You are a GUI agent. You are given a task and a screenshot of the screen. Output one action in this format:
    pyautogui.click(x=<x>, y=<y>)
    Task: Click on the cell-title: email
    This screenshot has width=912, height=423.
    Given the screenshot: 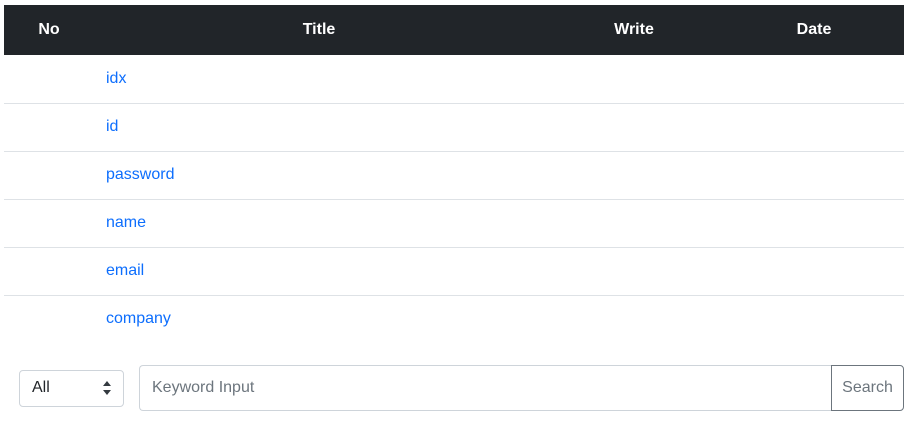 What is the action you would take?
    pyautogui.click(x=319, y=271)
    